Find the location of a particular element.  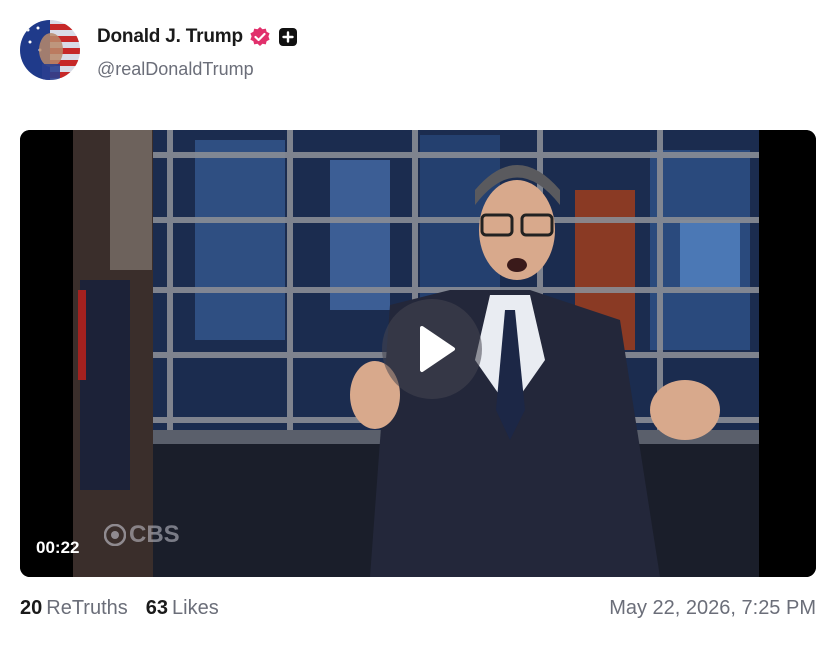

channel-watermark: CBS is located at coordinates (142, 535).